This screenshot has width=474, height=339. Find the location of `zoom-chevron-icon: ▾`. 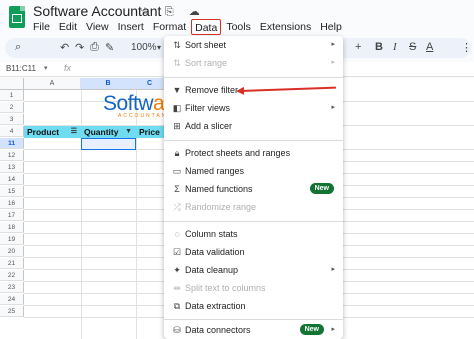

zoom-chevron-icon: ▾ is located at coordinates (159, 47).